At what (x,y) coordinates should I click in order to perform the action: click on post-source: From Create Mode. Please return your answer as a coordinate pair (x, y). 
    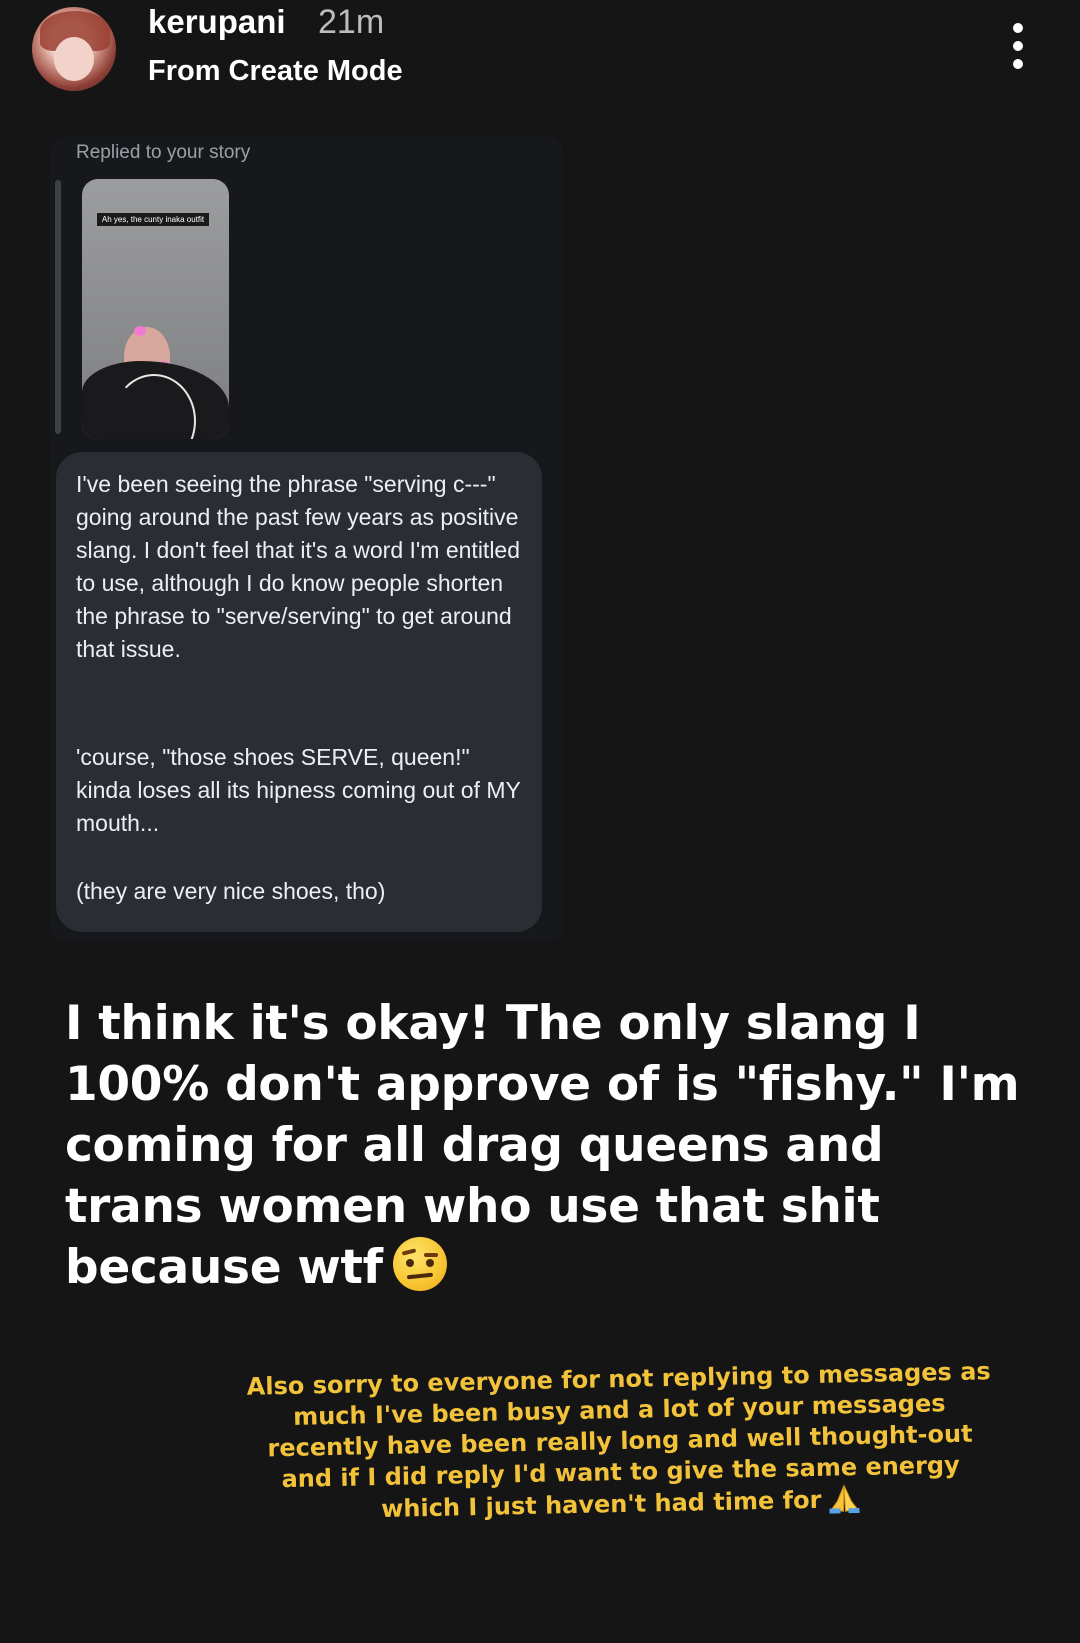
    Looking at the image, I should click on (275, 71).